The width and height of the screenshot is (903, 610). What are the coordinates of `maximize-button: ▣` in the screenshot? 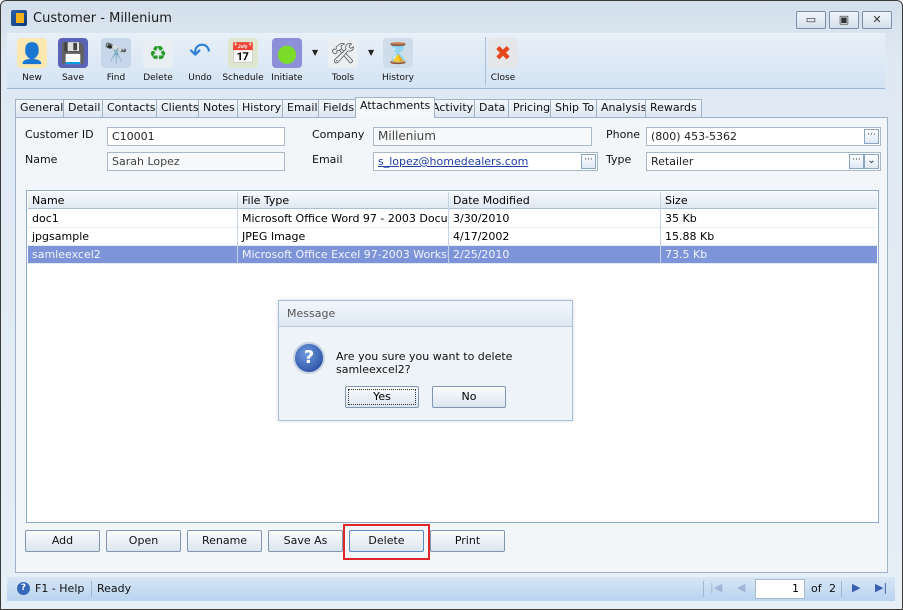 It's located at (844, 20).